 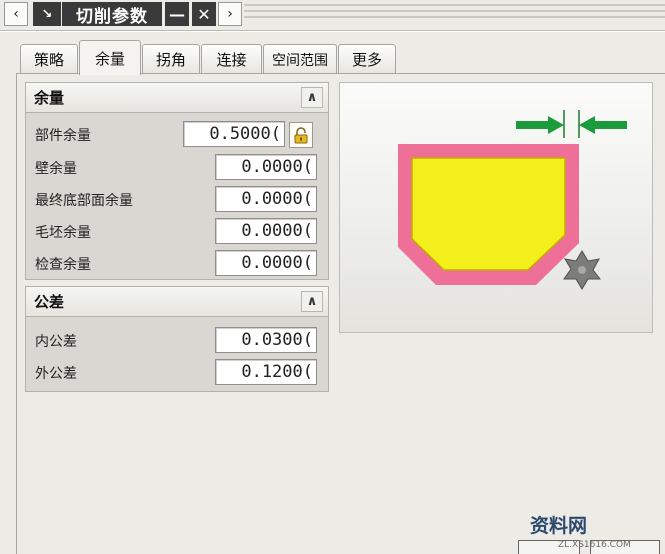 What do you see at coordinates (56, 374) in the screenshot?
I see `outtol-label: 外公差` at bounding box center [56, 374].